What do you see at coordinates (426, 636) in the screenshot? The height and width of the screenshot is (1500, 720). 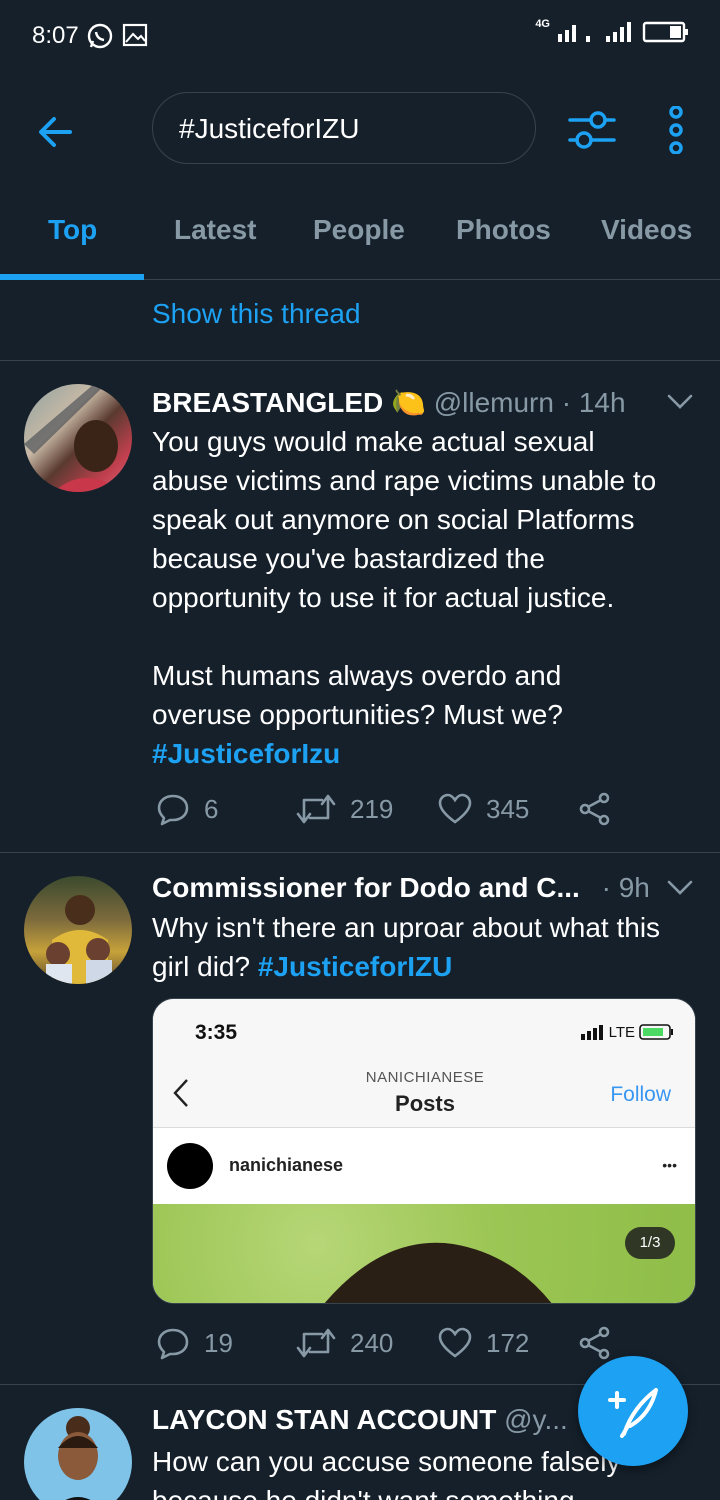 I see `tweet-line` at bounding box center [426, 636].